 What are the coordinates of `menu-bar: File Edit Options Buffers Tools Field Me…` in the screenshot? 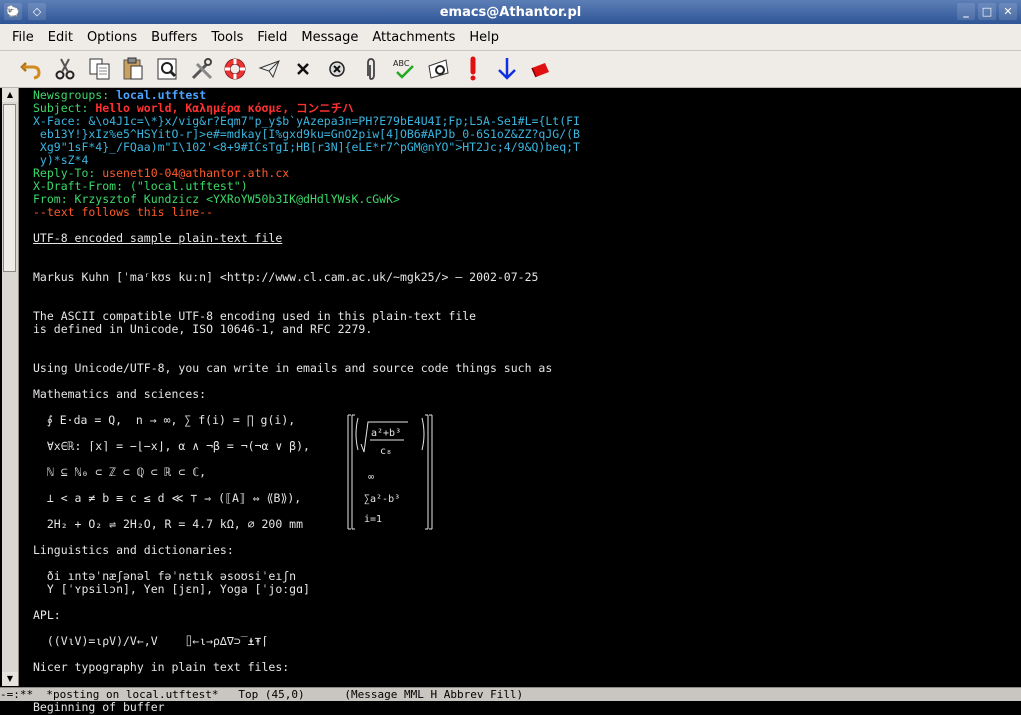 It's located at (510, 37).